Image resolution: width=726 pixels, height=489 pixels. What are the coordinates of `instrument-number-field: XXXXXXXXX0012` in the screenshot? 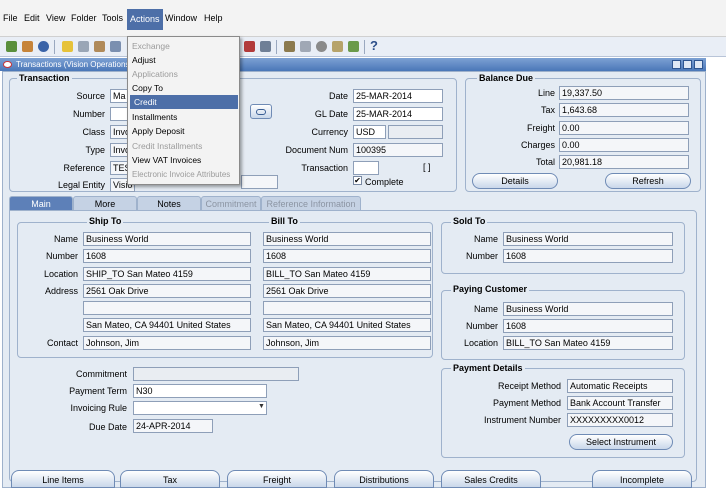 It's located at (620, 420).